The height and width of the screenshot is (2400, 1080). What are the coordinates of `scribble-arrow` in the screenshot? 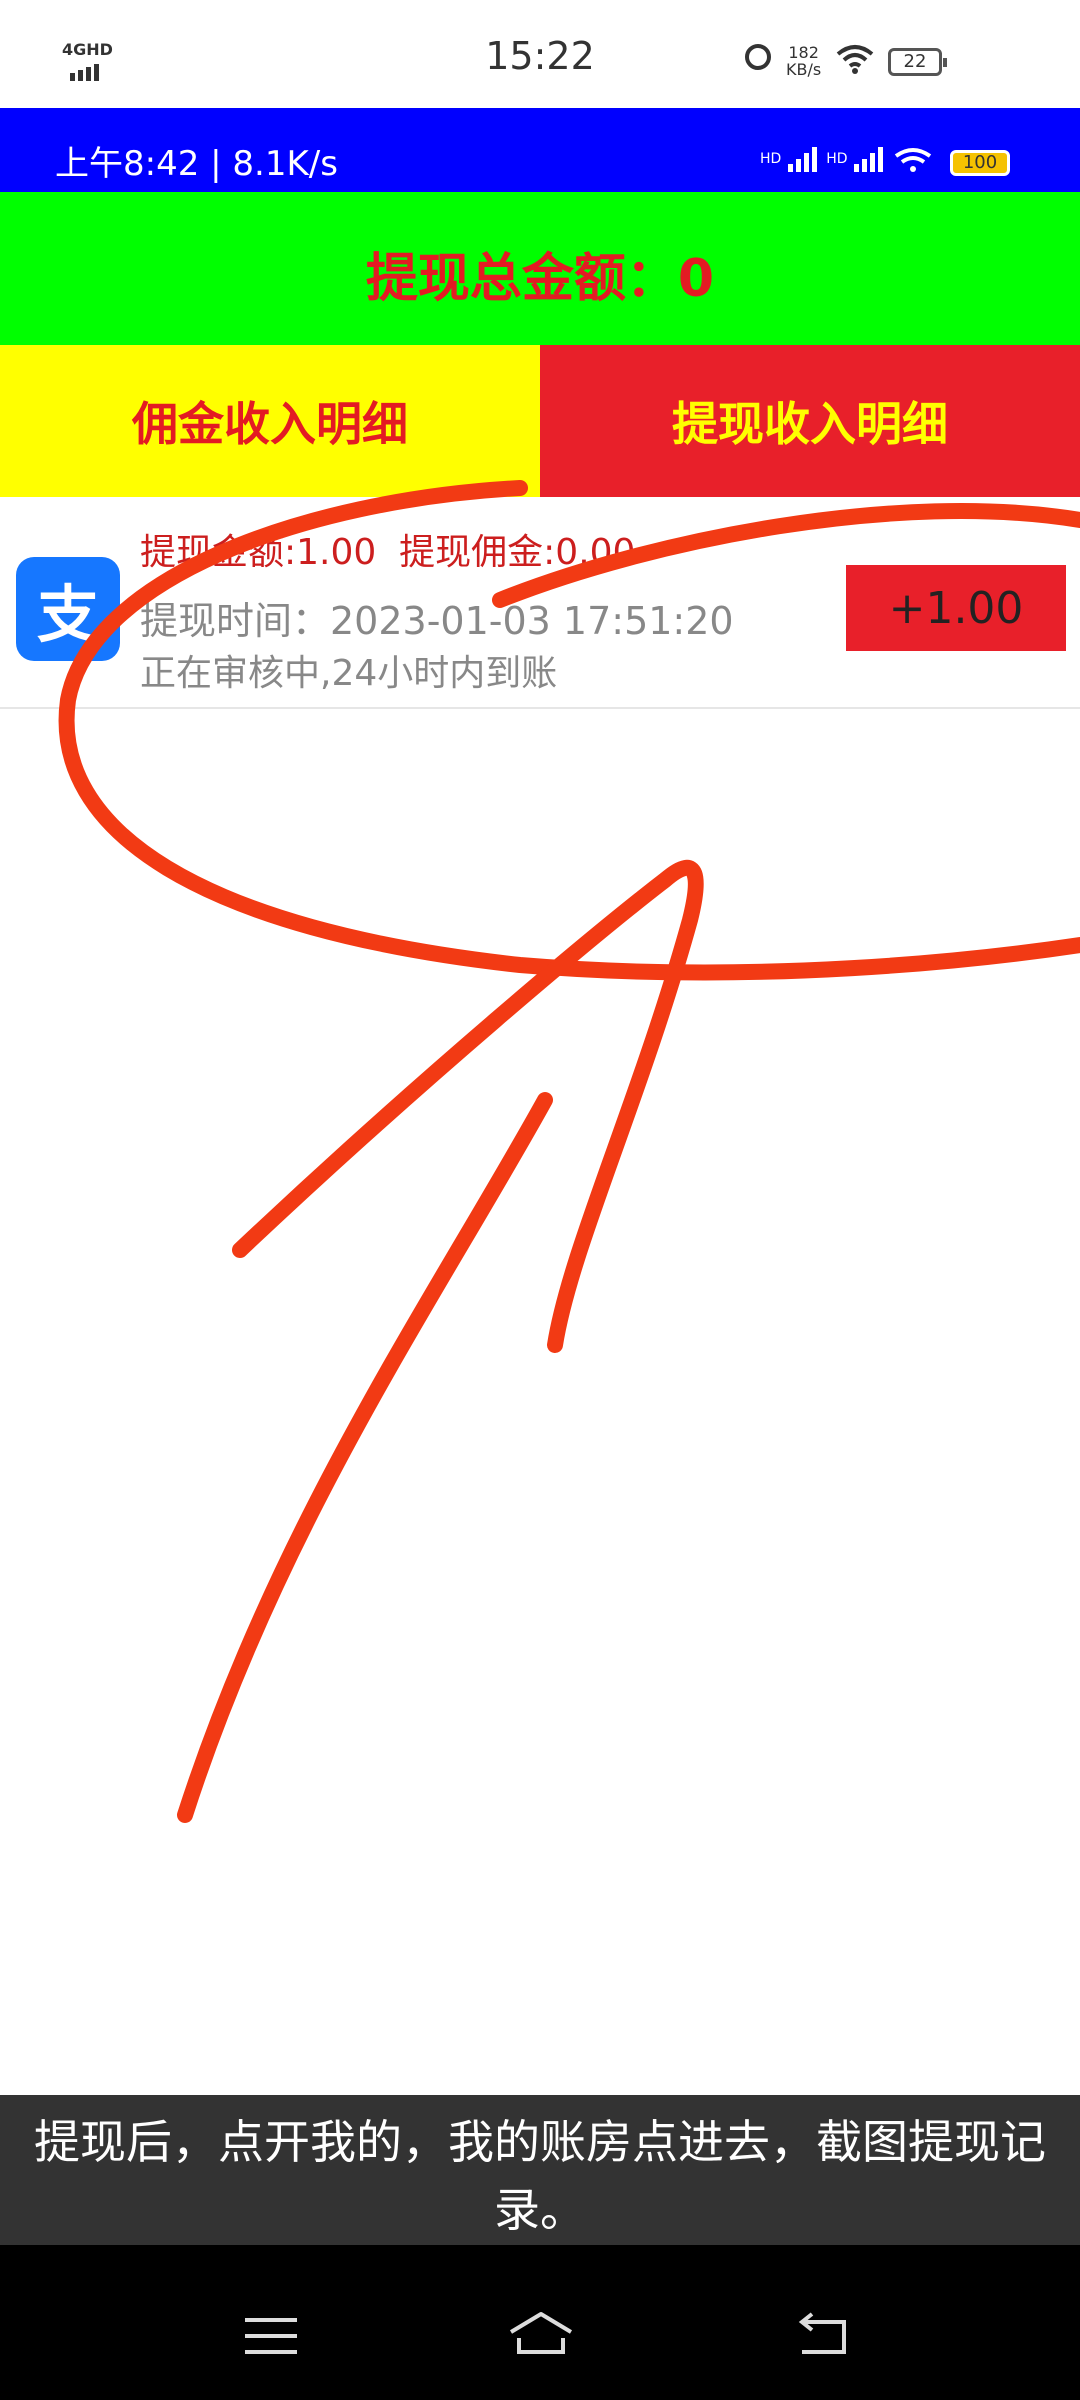 It's located at (468, 1106).